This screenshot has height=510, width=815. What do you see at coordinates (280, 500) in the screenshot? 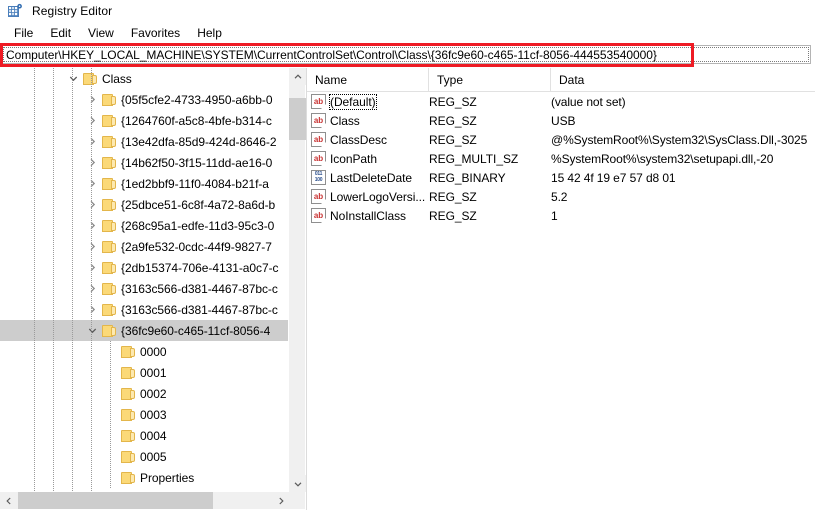
I see `tree-scroll-right-button` at bounding box center [280, 500].